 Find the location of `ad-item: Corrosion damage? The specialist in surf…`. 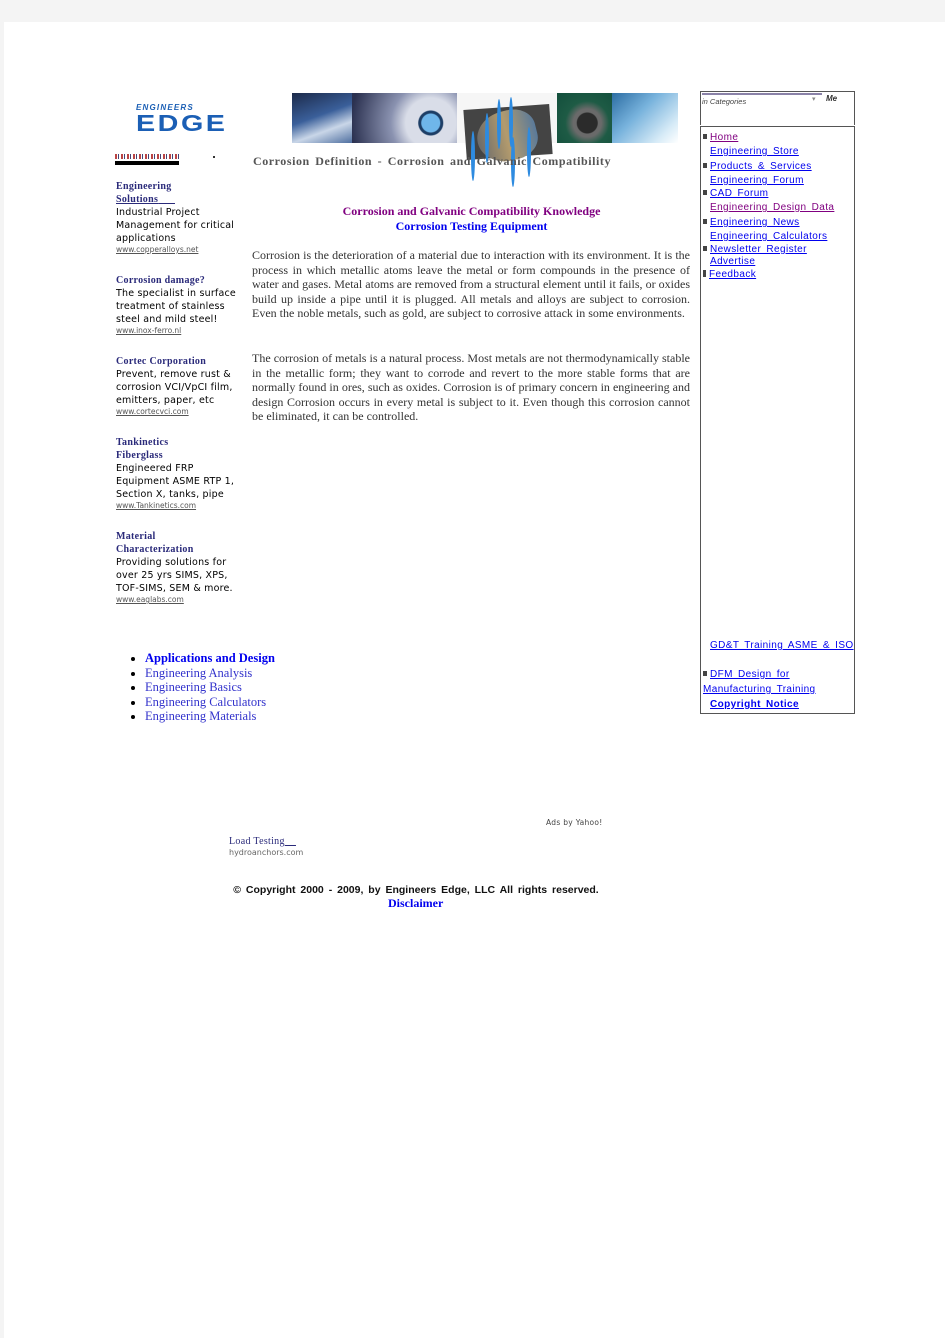

ad-item: Corrosion damage? The specialist in surf… is located at coordinates (179, 305).